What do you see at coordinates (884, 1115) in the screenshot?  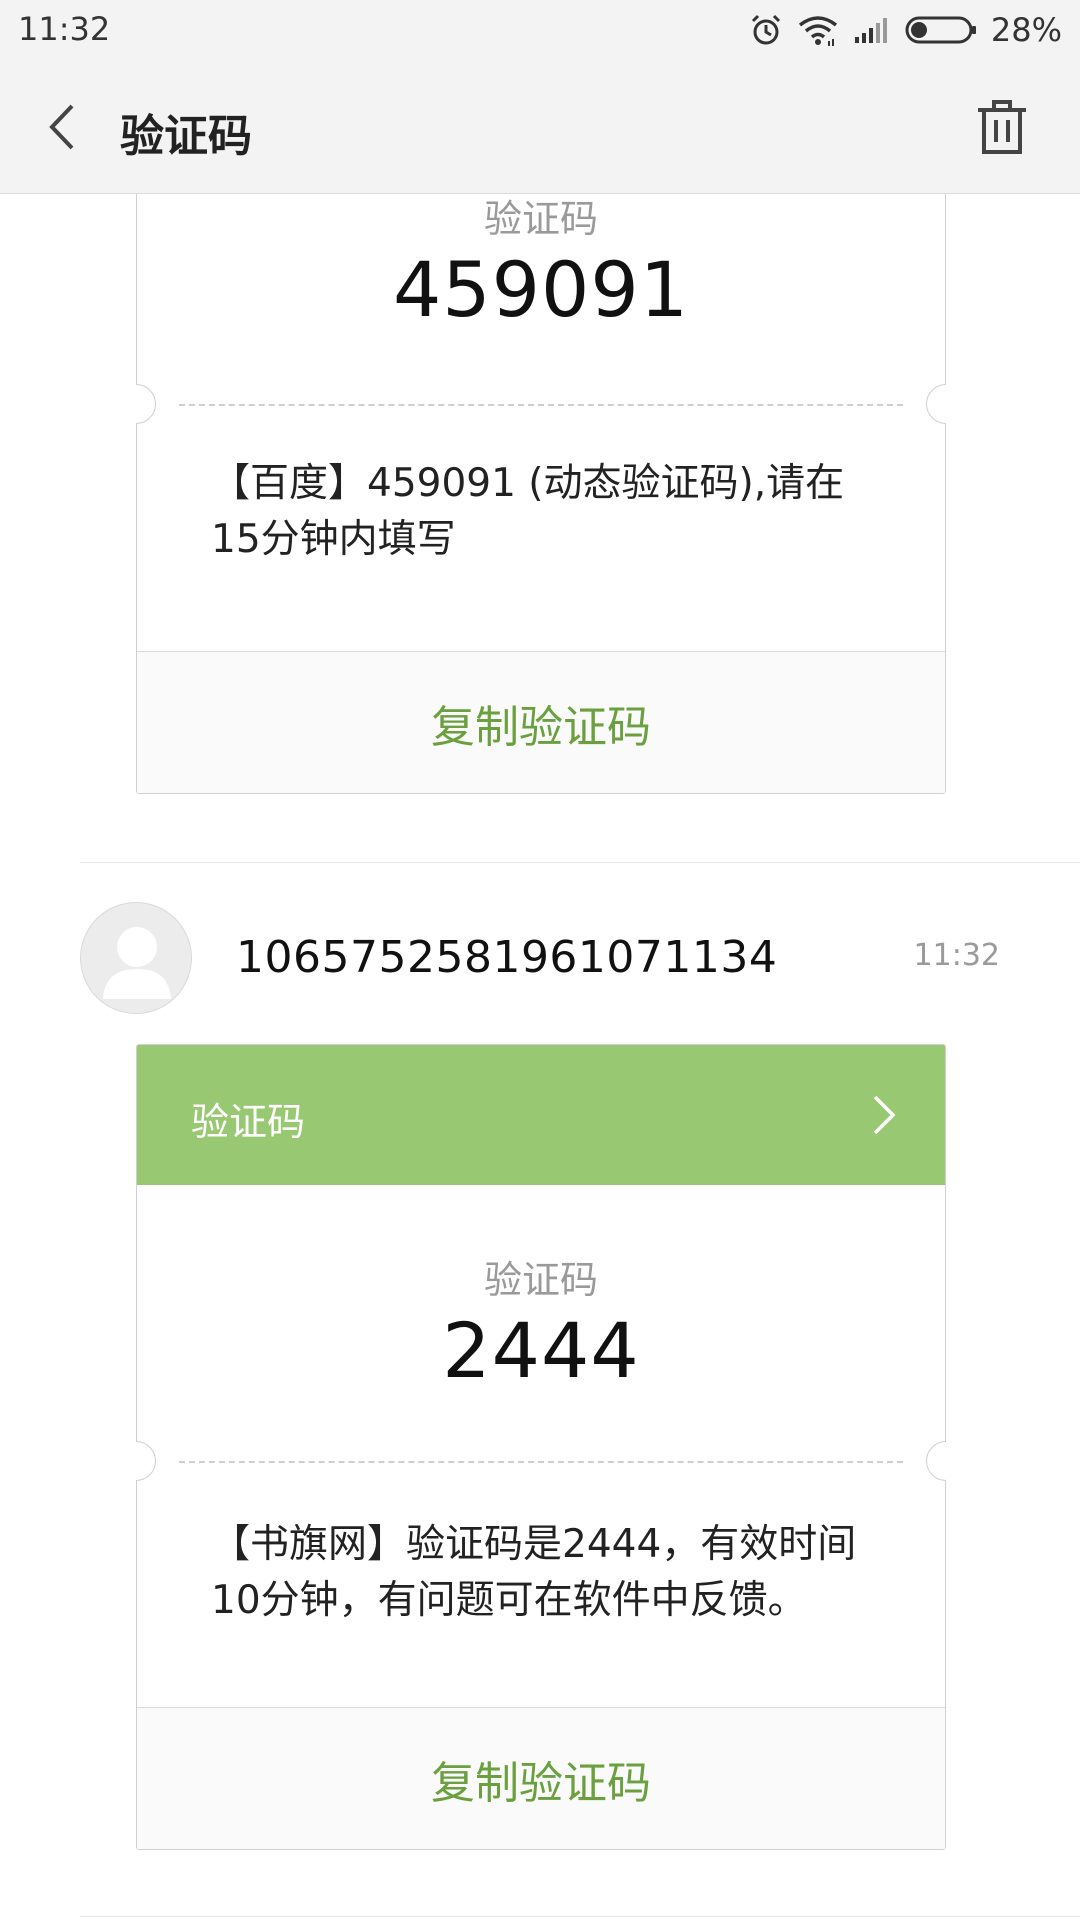 I see `chevron-right-icon` at bounding box center [884, 1115].